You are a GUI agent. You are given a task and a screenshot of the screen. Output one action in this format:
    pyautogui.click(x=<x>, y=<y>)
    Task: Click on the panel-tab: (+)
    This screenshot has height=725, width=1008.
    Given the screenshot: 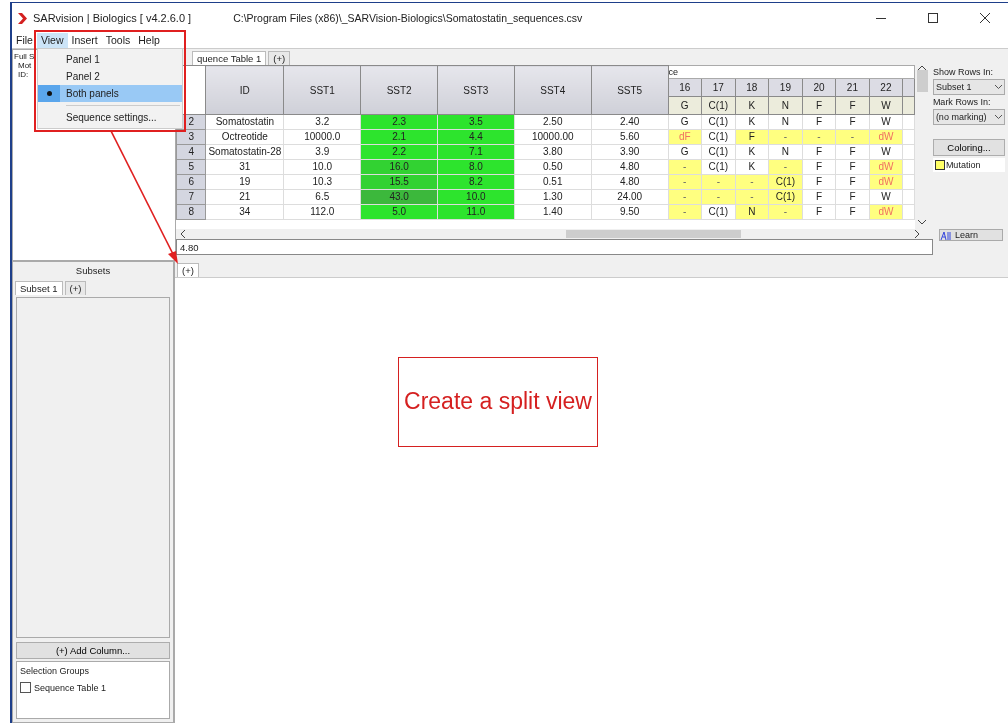 What is the action you would take?
    pyautogui.click(x=188, y=270)
    